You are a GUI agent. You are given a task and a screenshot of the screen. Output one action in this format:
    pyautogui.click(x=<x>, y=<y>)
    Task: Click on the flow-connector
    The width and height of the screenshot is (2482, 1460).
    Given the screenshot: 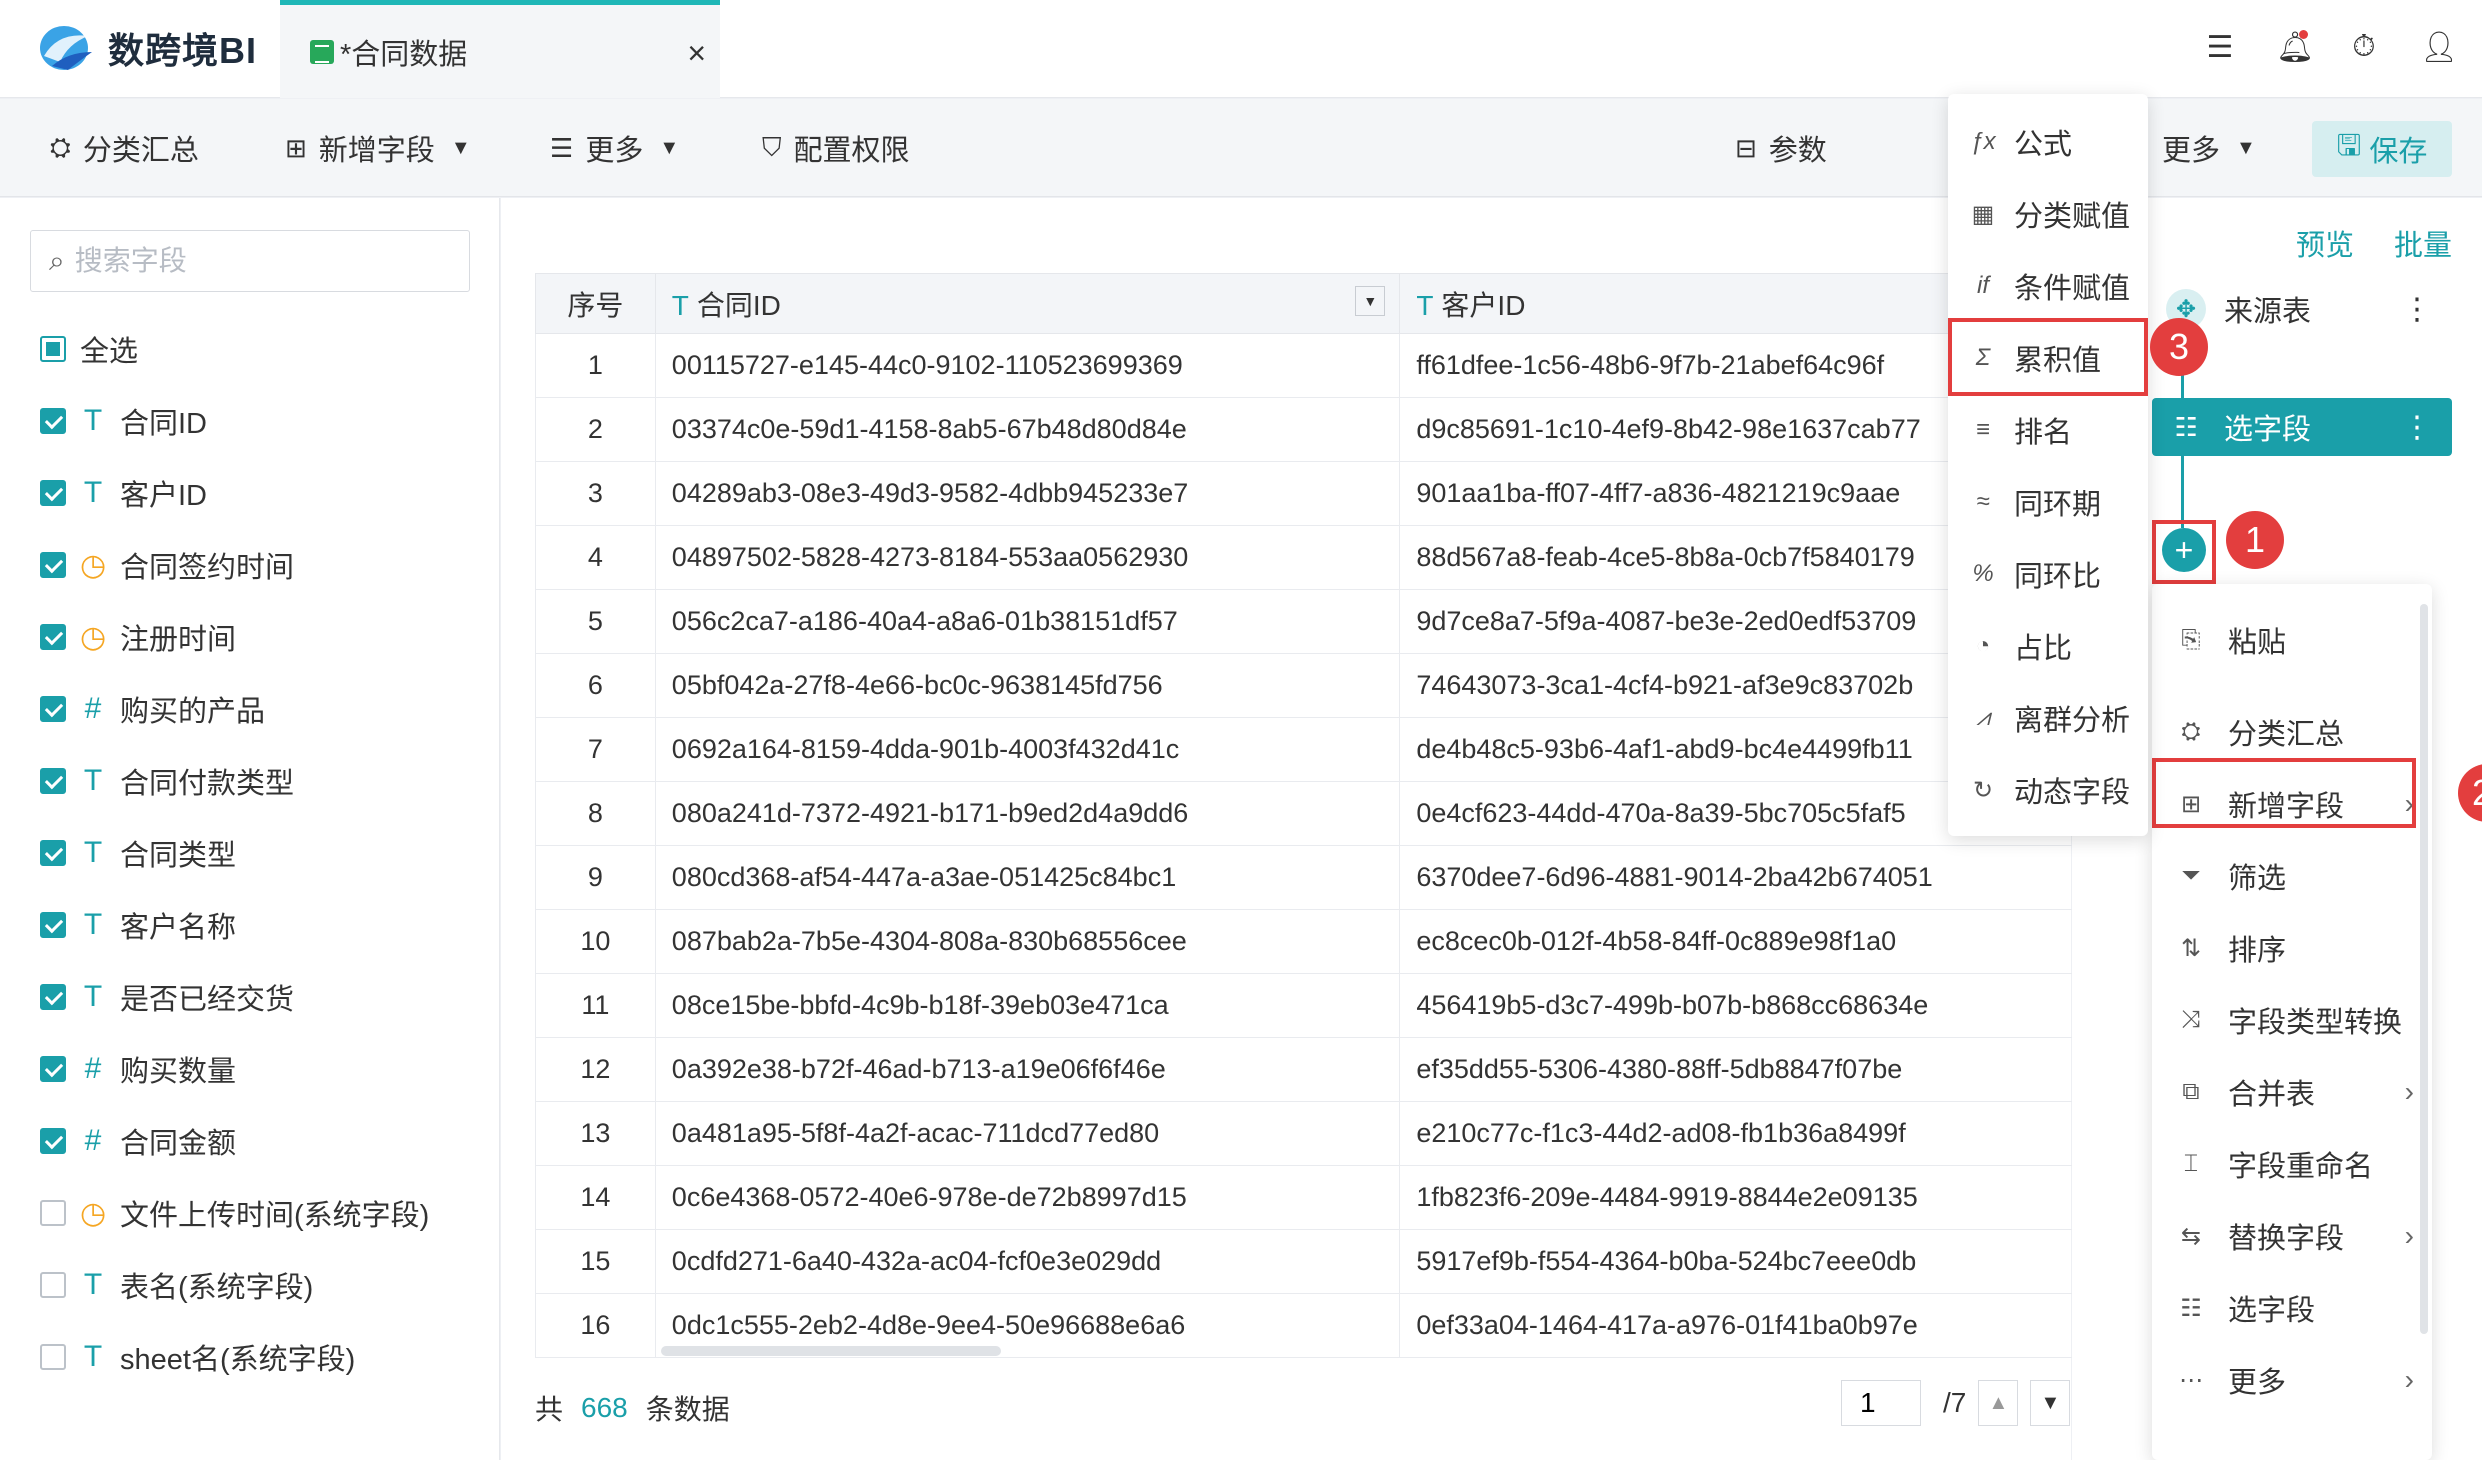 What is the action you would take?
    pyautogui.click(x=2182, y=492)
    